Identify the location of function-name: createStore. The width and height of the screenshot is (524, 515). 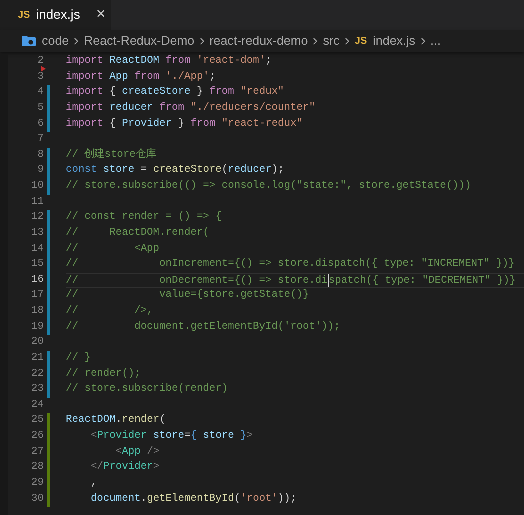
(187, 170).